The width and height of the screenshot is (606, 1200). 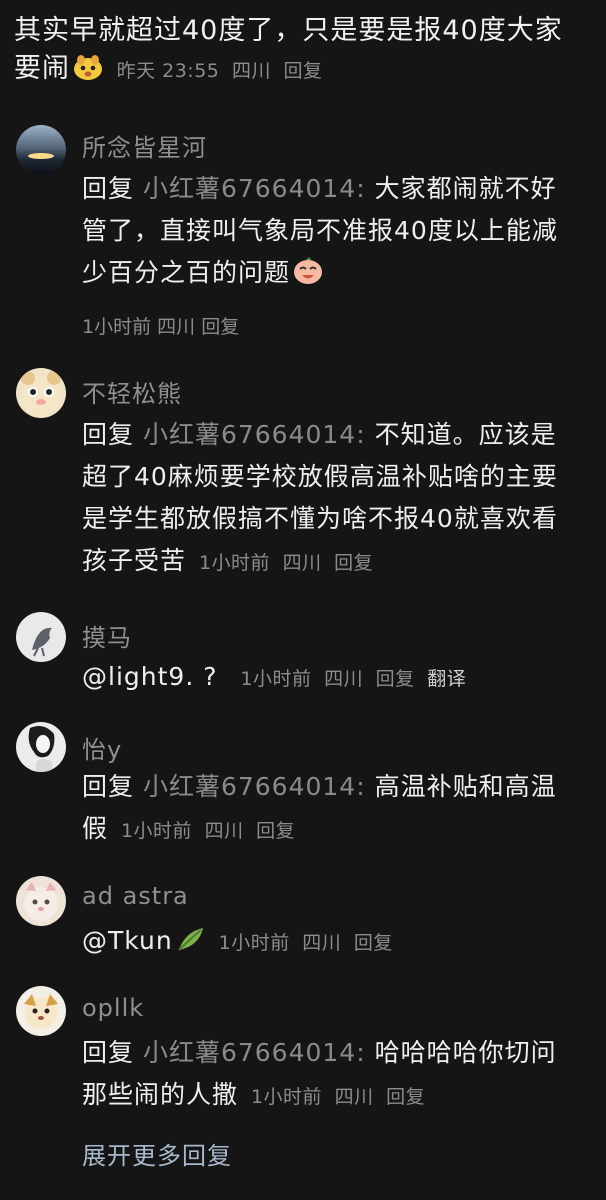 I want to click on main-comment-reply-button: 回复, so click(x=303, y=71).